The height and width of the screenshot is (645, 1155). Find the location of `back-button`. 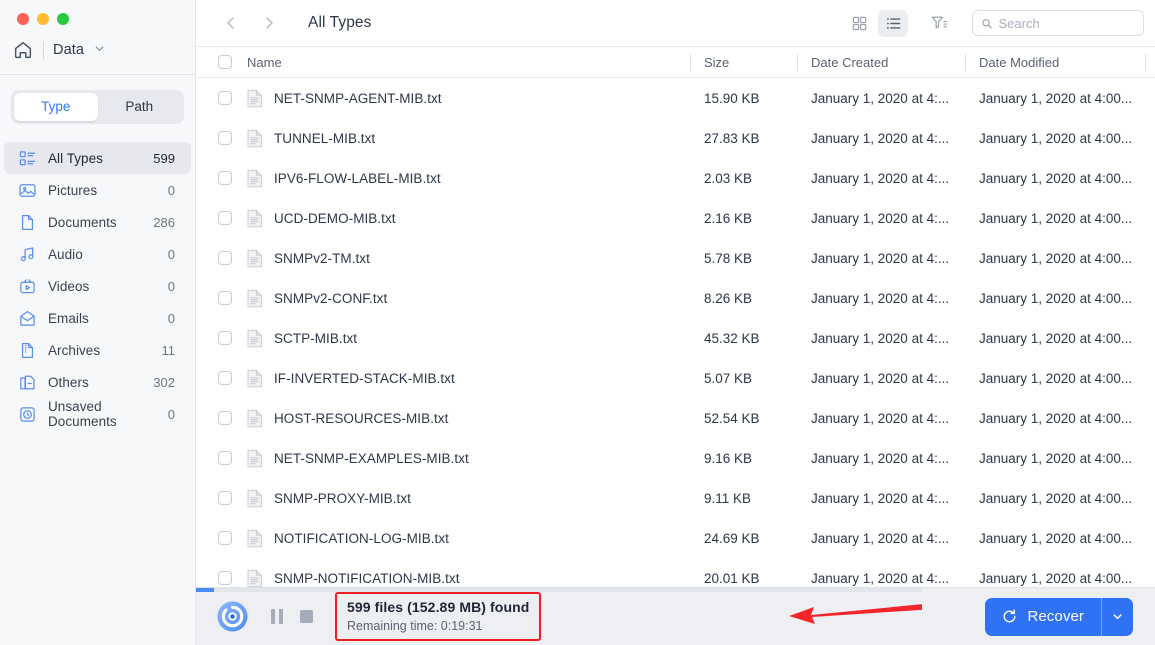

back-button is located at coordinates (231, 23).